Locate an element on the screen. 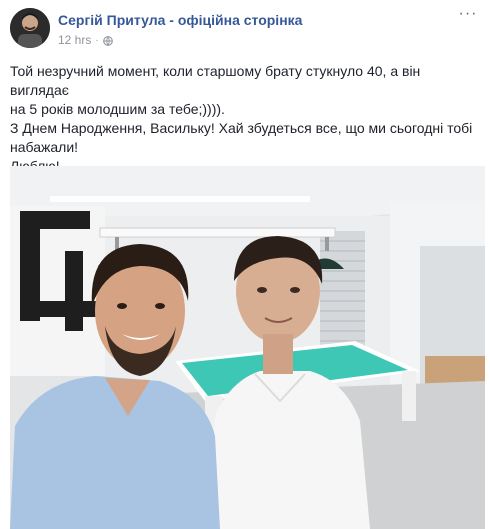 This screenshot has width=490, height=529. page-name-link: Сергій Притула - офіційна сторінка is located at coordinates (180, 20).